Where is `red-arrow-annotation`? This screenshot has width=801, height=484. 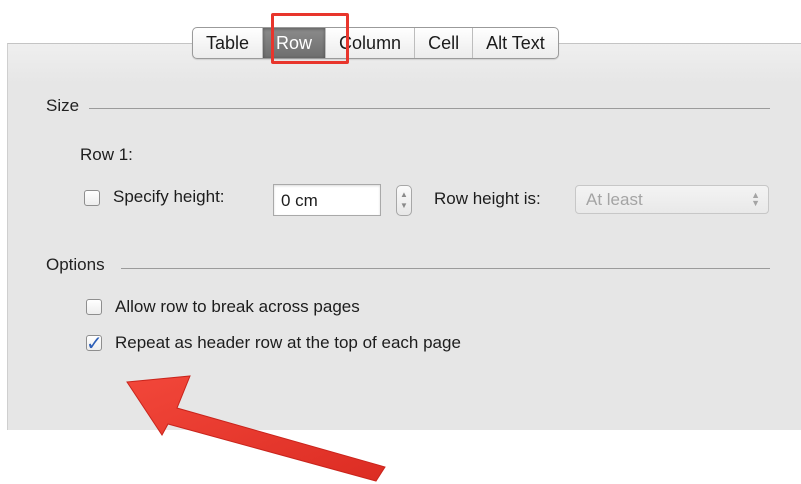 red-arrow-annotation is located at coordinates (256, 428).